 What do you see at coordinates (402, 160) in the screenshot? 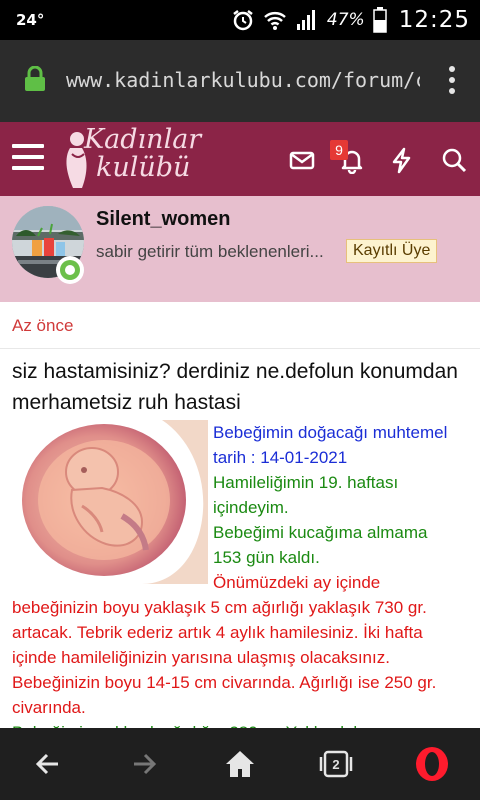
I see `bolt-icon` at bounding box center [402, 160].